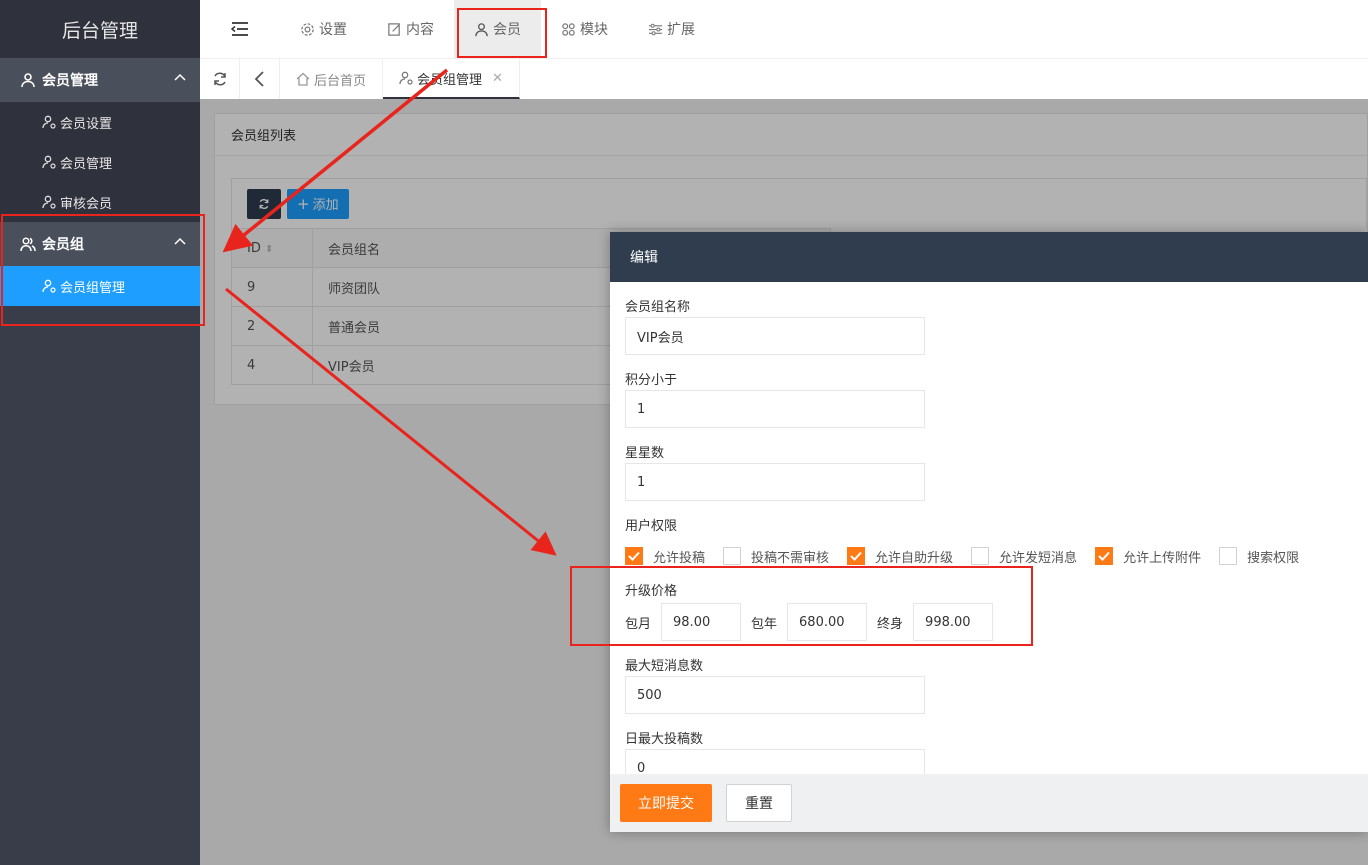  I want to click on user-icon, so click(28, 80).